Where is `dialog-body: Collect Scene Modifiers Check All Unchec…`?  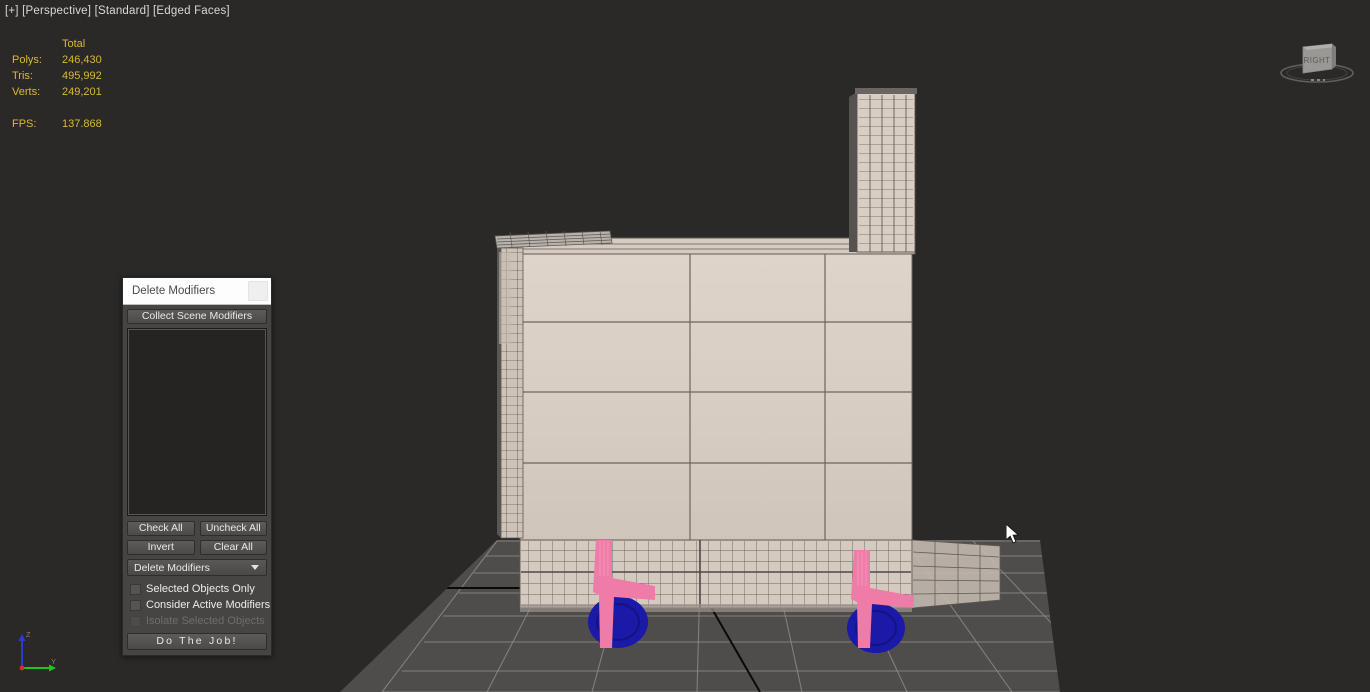
dialog-body: Collect Scene Modifiers Check All Unchec… is located at coordinates (197, 480).